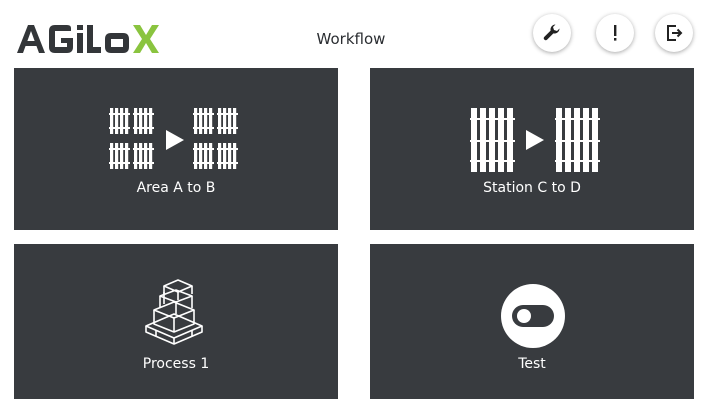 The height and width of the screenshot is (399, 702). I want to click on settings-button, so click(552, 33).